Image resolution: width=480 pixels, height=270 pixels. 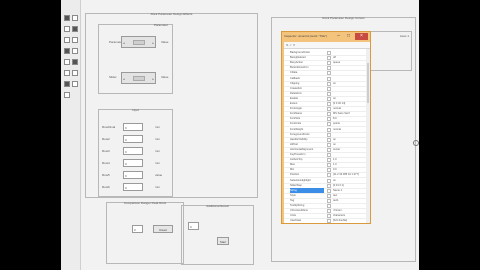 What do you see at coordinates (75, 84) in the screenshot?
I see `button-group-tool-icon` at bounding box center [75, 84].